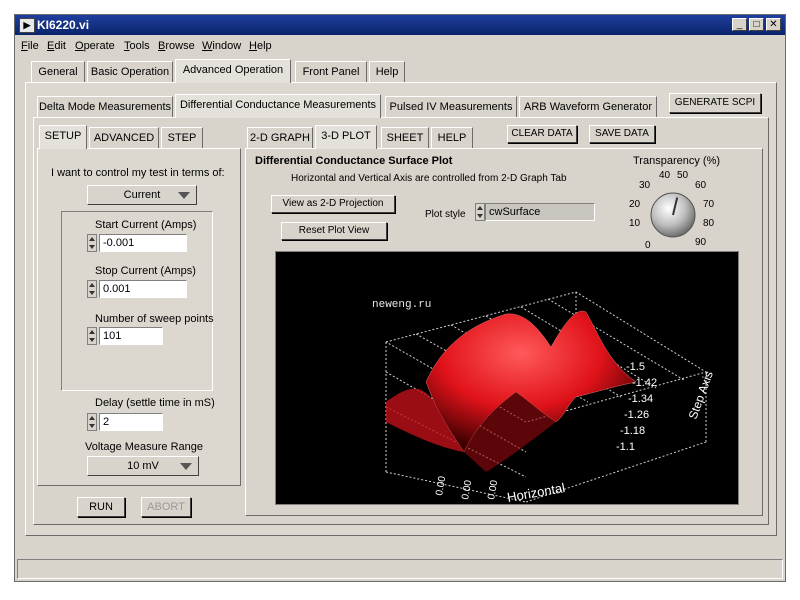  Describe the element at coordinates (701, 395) in the screenshot. I see `step-axis-title: Step Axis` at that location.